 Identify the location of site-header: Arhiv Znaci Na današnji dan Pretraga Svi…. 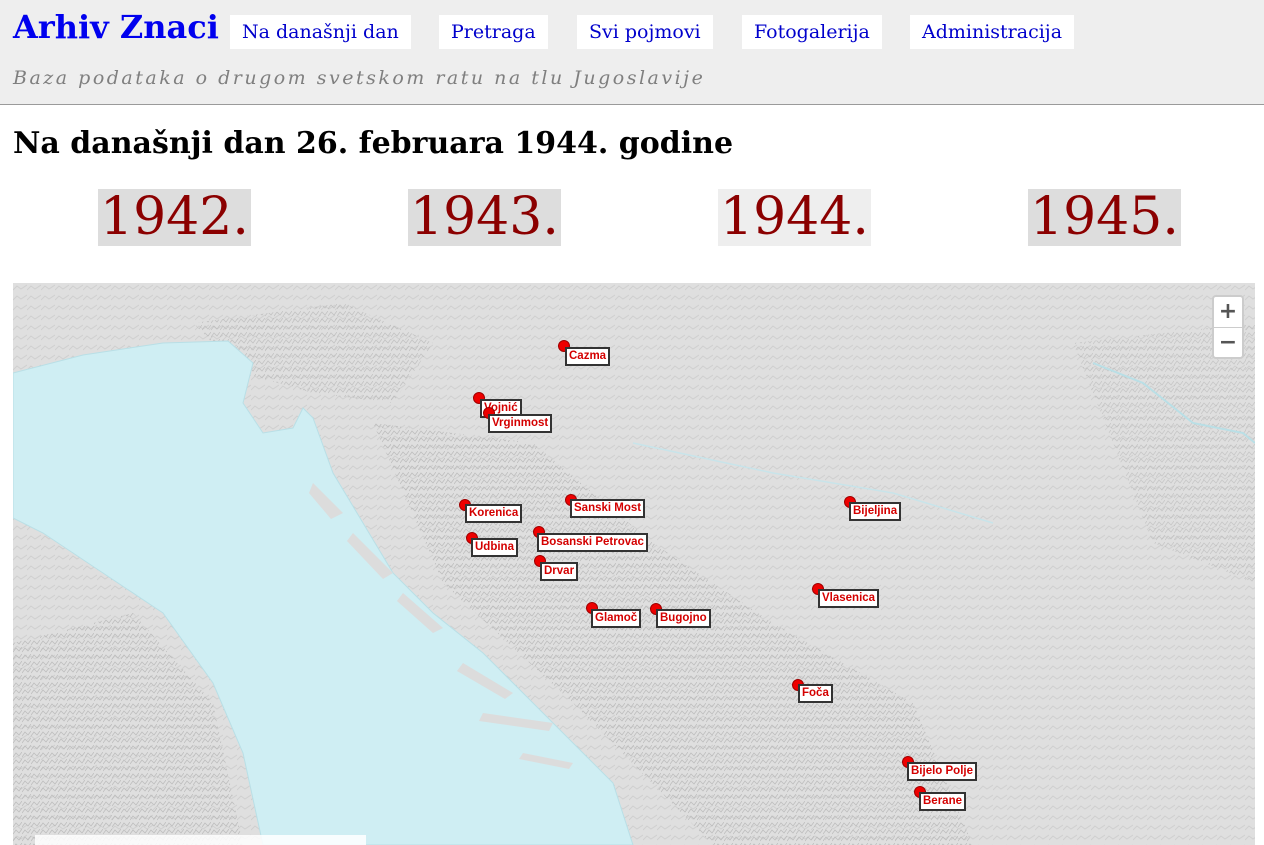
(632, 52).